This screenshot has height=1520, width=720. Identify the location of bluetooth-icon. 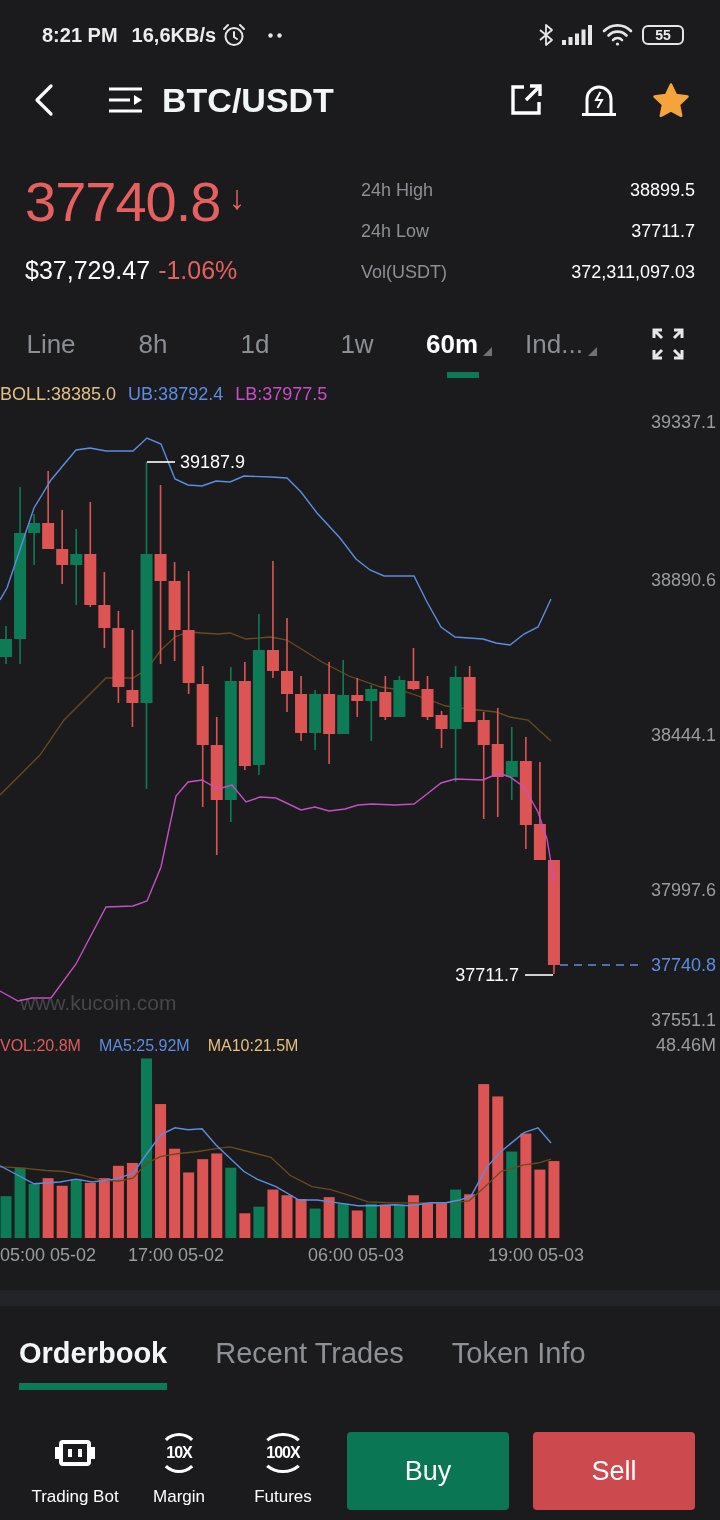
(546, 35).